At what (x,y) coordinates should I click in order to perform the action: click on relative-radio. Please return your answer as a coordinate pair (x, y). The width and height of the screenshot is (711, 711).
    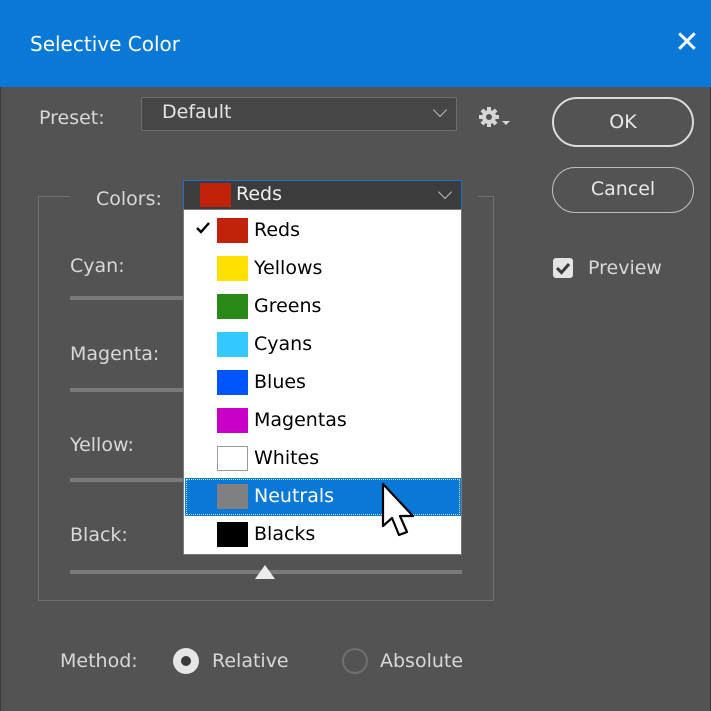
    Looking at the image, I should click on (186, 661).